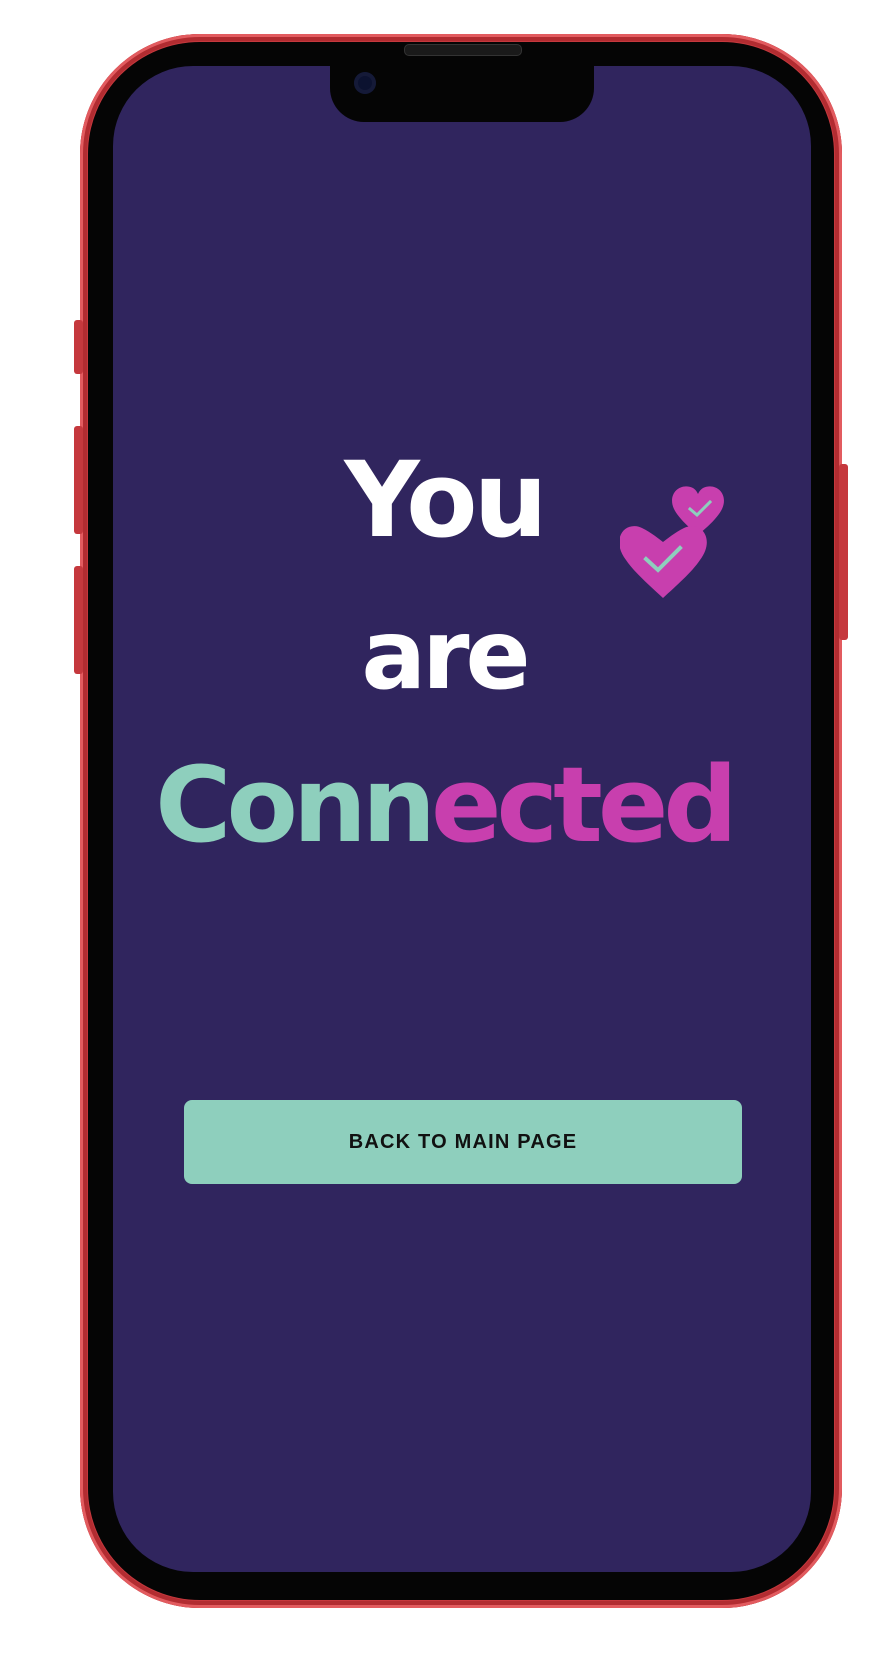 This screenshot has height=1662, width=888. I want to click on front-camera, so click(365, 83).